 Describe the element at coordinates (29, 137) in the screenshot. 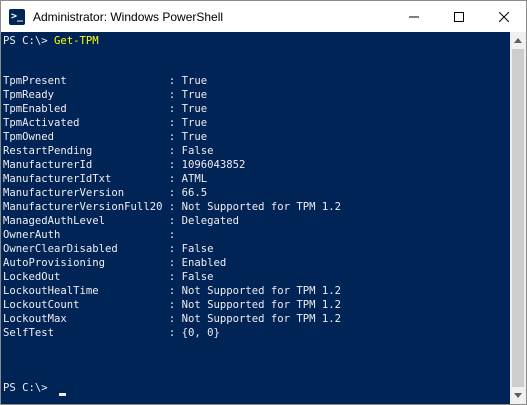

I see `property-key: TpmOwned` at that location.